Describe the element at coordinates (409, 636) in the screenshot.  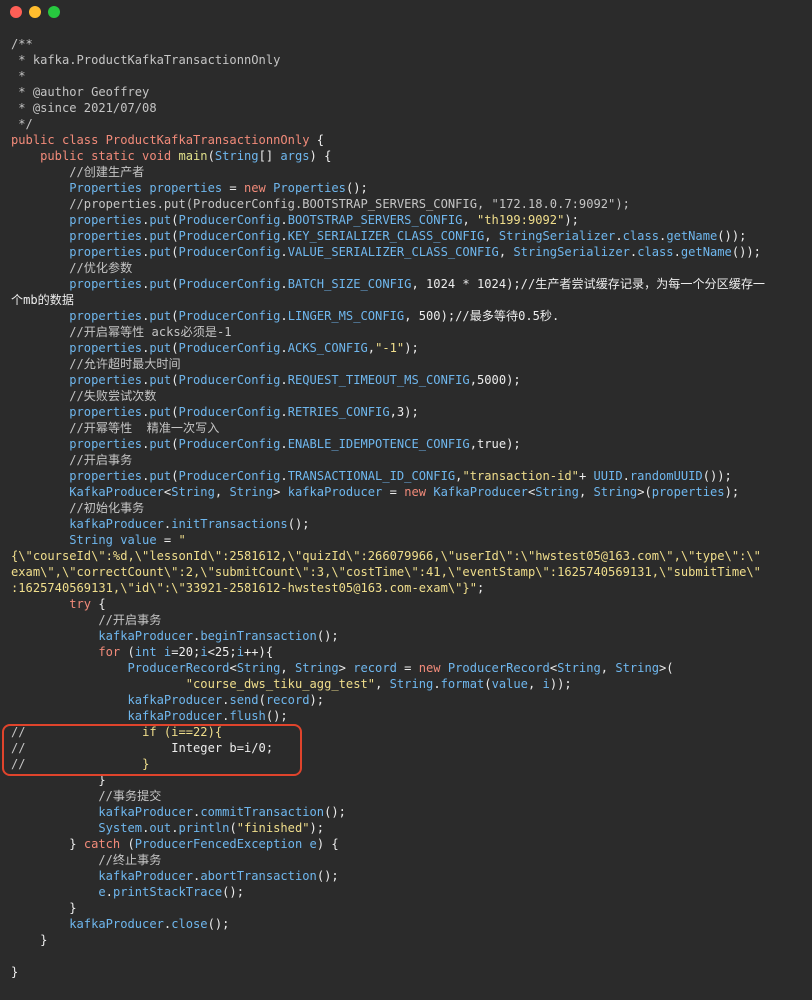
I see `code-line: kafkaProducer.beginTransaction();` at that location.